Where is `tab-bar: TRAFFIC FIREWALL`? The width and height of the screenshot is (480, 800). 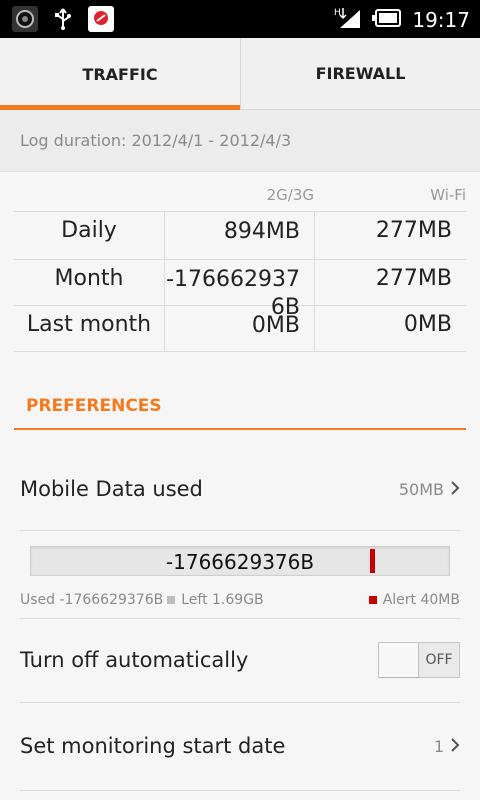 tab-bar: TRAFFIC FIREWALL is located at coordinates (240, 74).